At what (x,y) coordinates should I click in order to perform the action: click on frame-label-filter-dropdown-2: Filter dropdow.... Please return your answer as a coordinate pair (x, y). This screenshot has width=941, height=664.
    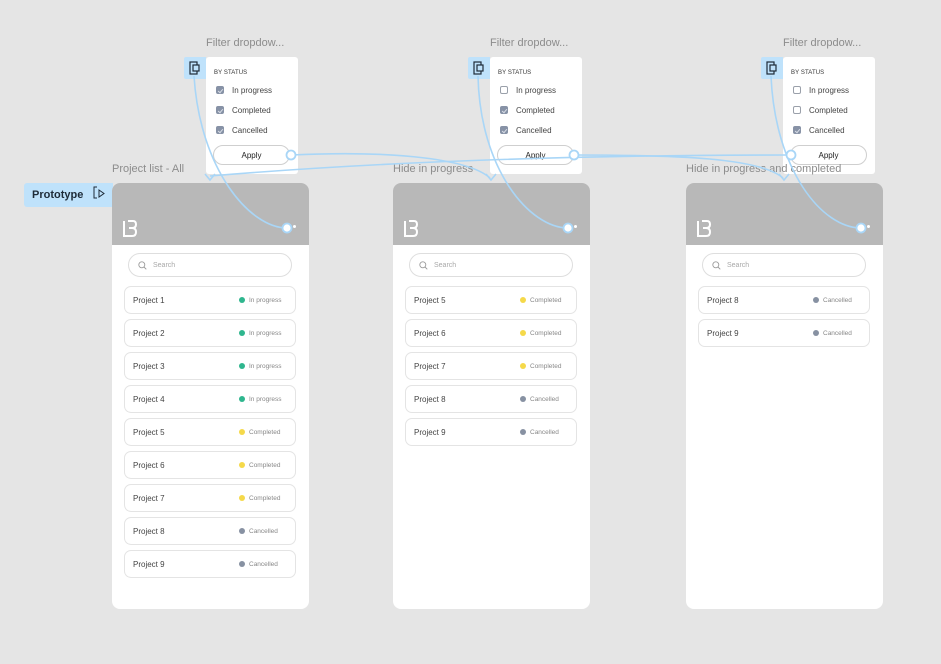
    Looking at the image, I should click on (529, 43).